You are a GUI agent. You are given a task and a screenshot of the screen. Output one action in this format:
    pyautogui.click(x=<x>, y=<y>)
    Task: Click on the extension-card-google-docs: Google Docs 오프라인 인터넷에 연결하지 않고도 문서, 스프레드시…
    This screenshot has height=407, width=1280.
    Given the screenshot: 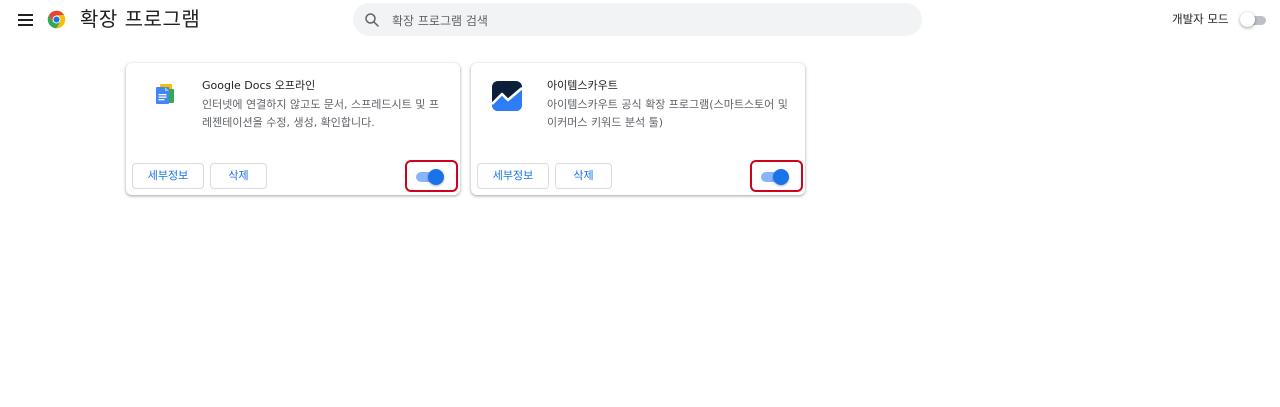 What is the action you would take?
    pyautogui.click(x=293, y=129)
    